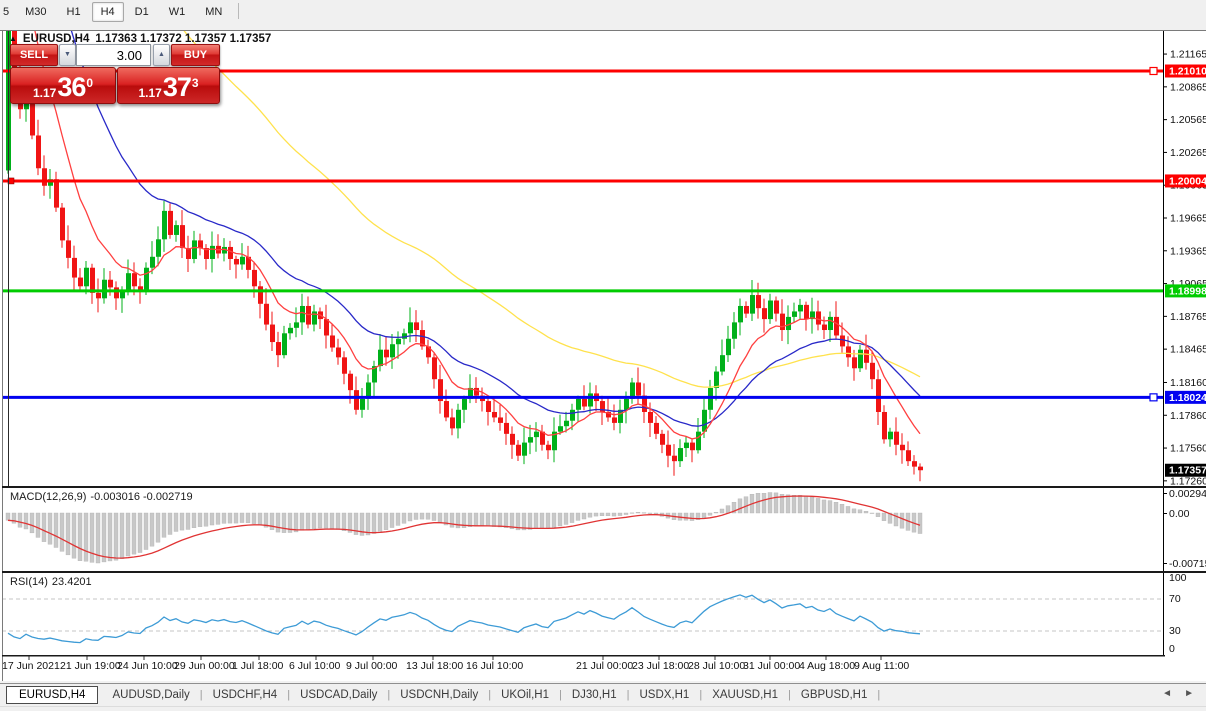 The height and width of the screenshot is (711, 1206). Describe the element at coordinates (464, 528) in the screenshot. I see `macd-histogram` at that location.